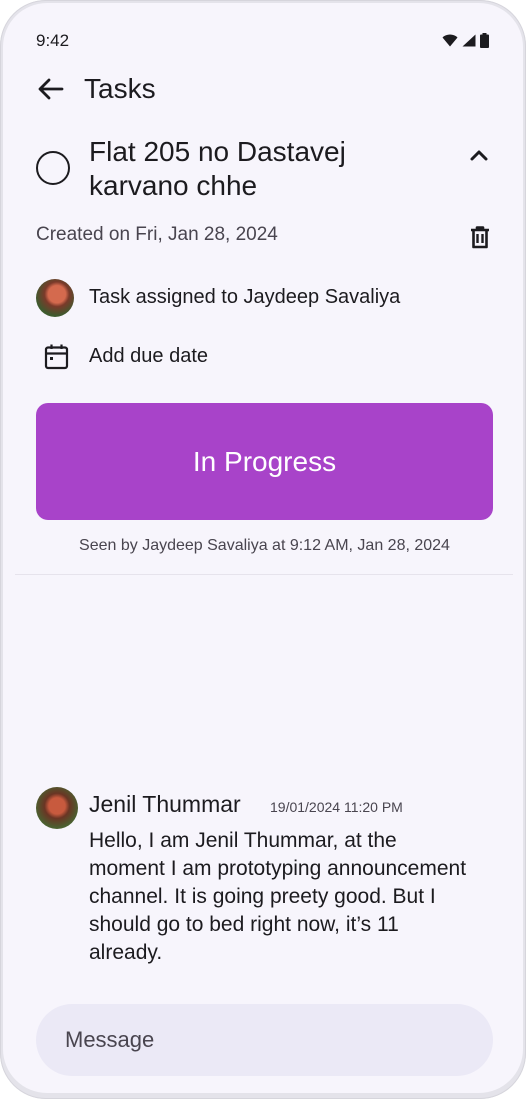  Describe the element at coordinates (264, 1040) in the screenshot. I see `message-input` at that location.